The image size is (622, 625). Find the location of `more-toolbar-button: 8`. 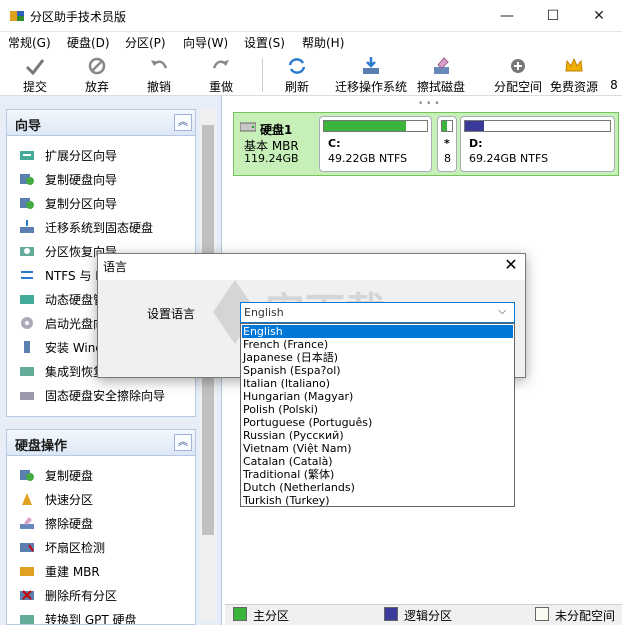

more-toolbar-button: 8 is located at coordinates (614, 75).